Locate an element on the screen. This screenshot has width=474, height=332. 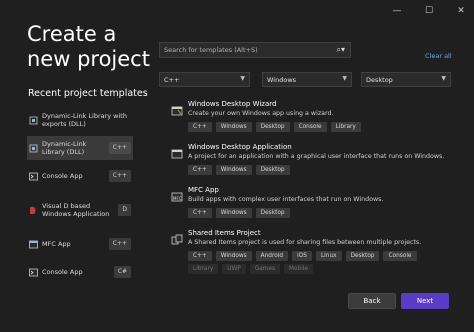
recent-item-label: MFC App is located at coordinates (56, 244).